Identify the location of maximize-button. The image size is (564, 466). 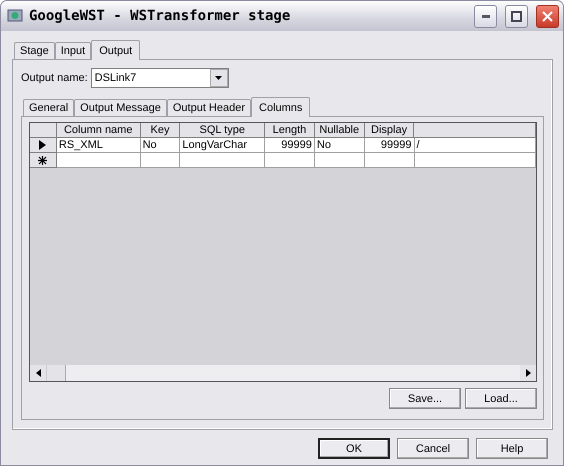
(516, 16).